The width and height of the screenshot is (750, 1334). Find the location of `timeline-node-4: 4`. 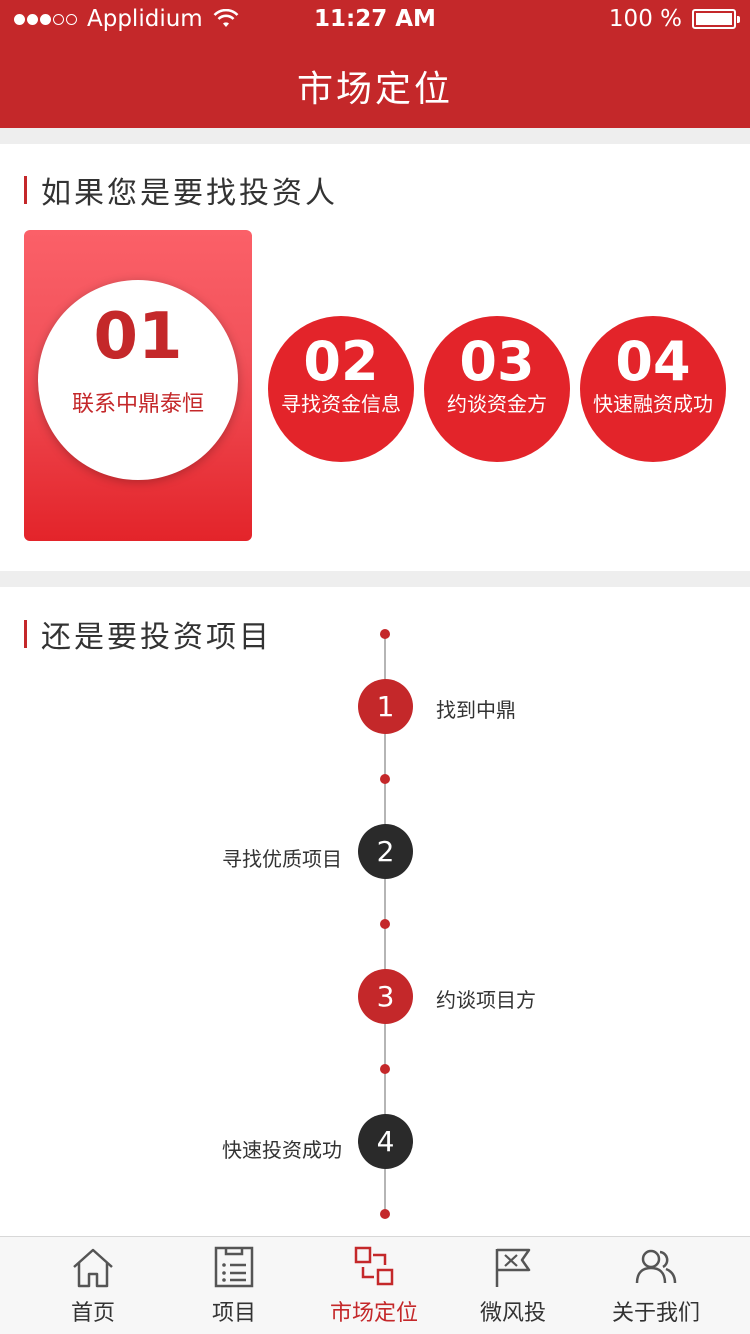

timeline-node-4: 4 is located at coordinates (385, 1141).